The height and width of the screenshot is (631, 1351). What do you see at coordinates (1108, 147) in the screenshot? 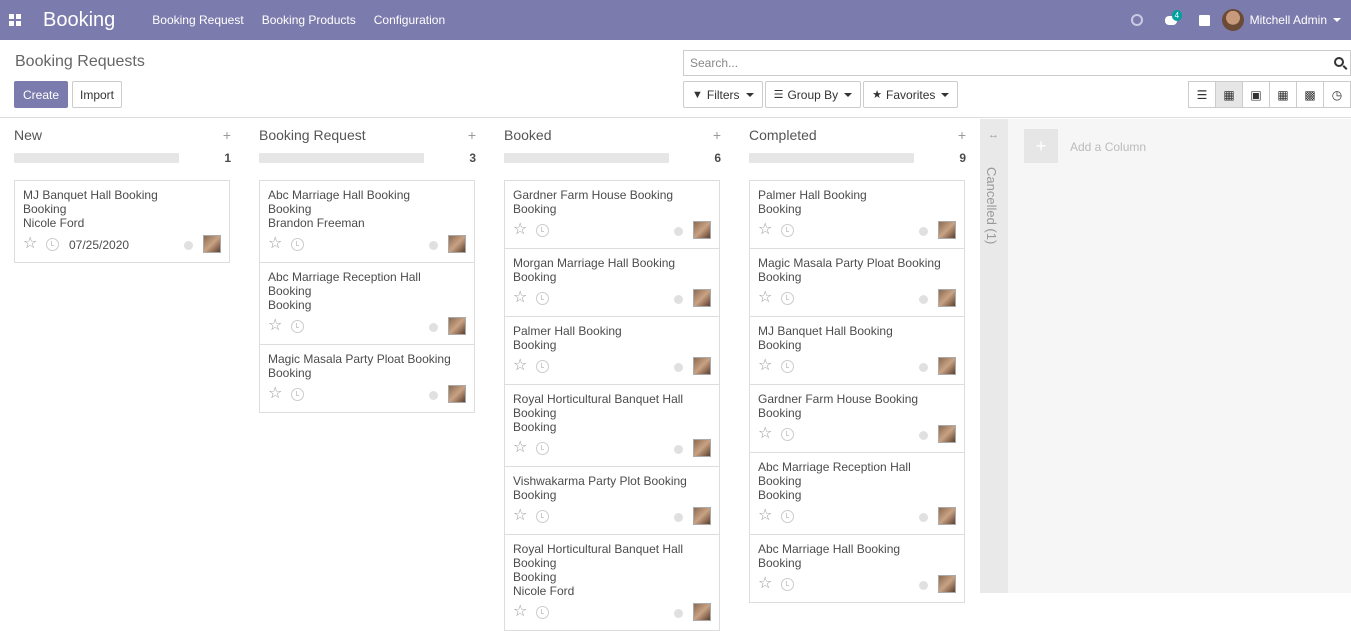
I see `add-column-label: Add a Column` at bounding box center [1108, 147].